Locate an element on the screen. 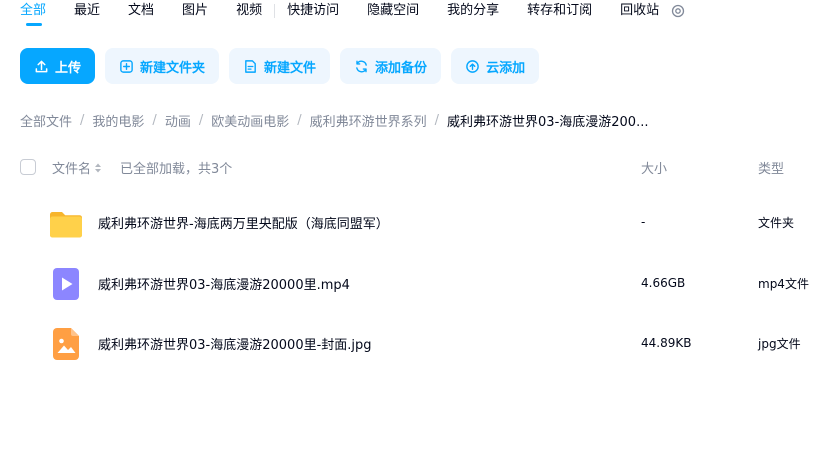 This screenshot has width=814, height=452. add-folder-icon is located at coordinates (126, 66).